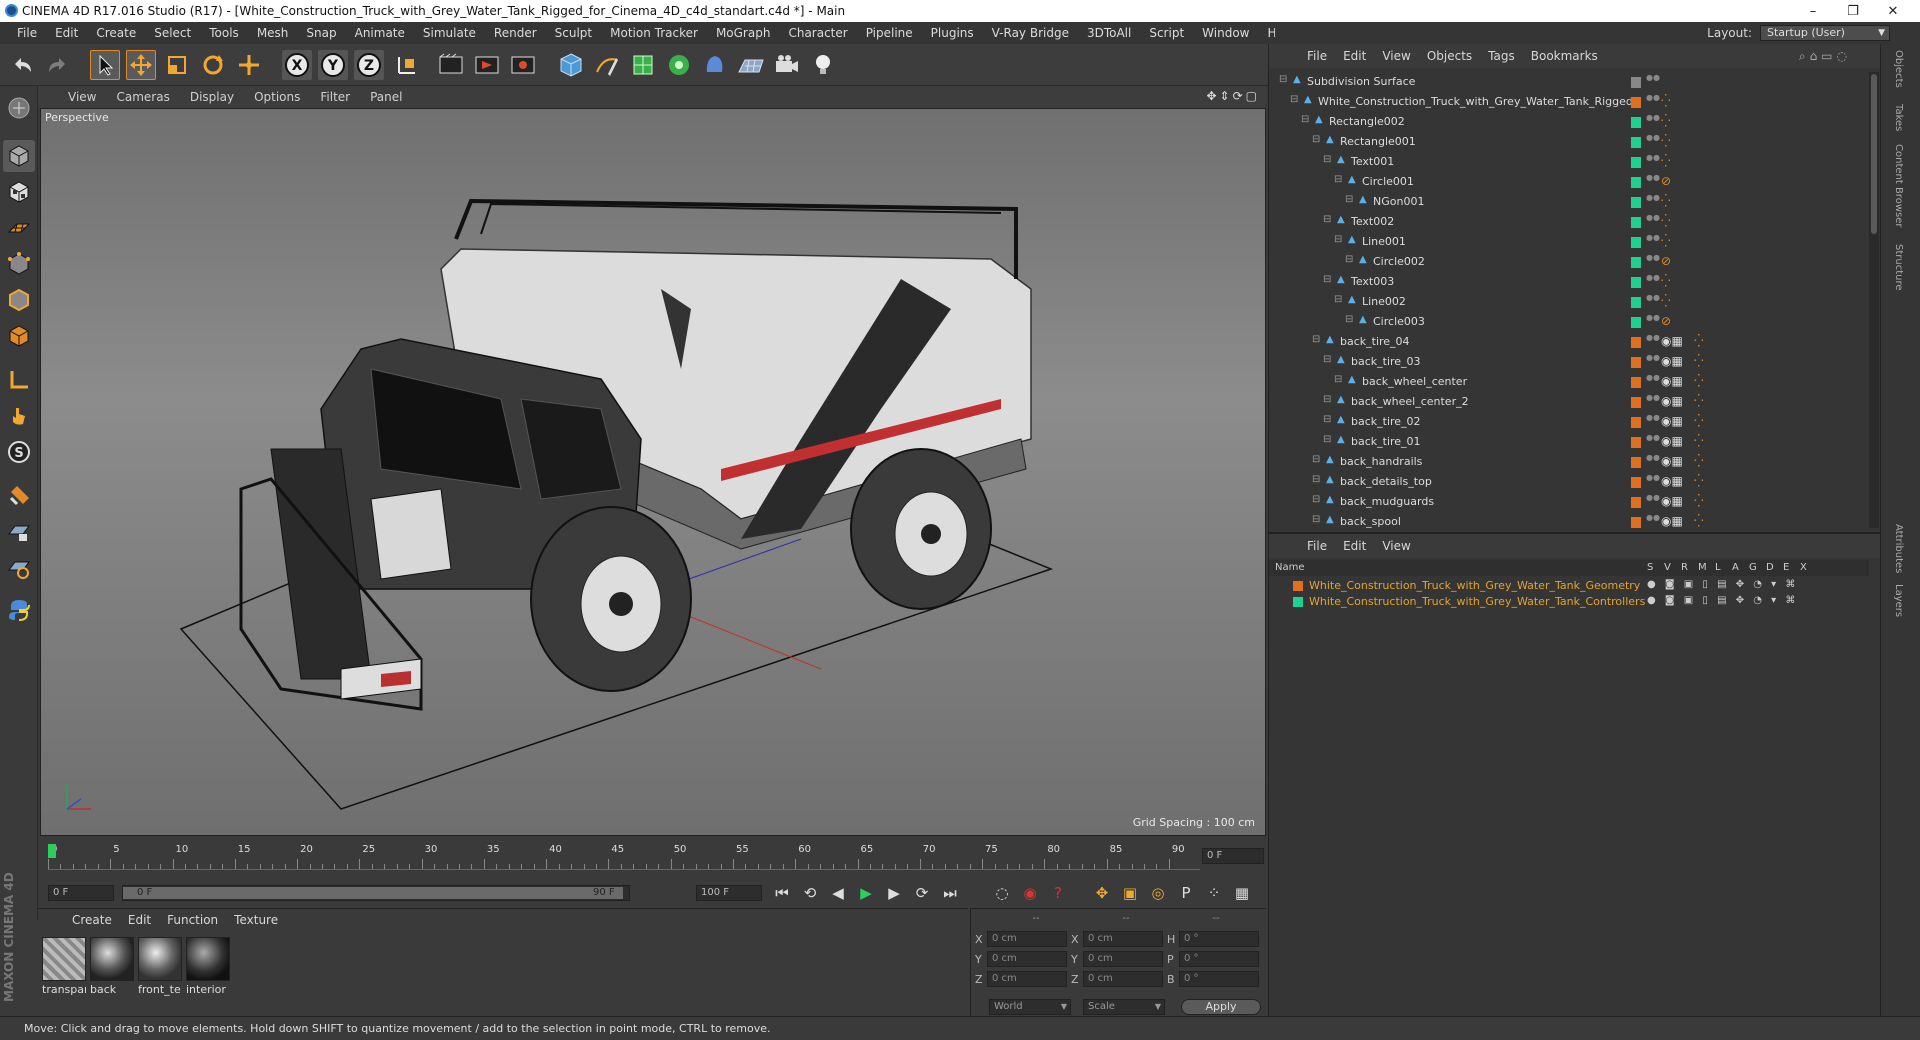 This screenshot has width=1920, height=1040. What do you see at coordinates (177, 65) in the screenshot?
I see `scale-icon` at bounding box center [177, 65].